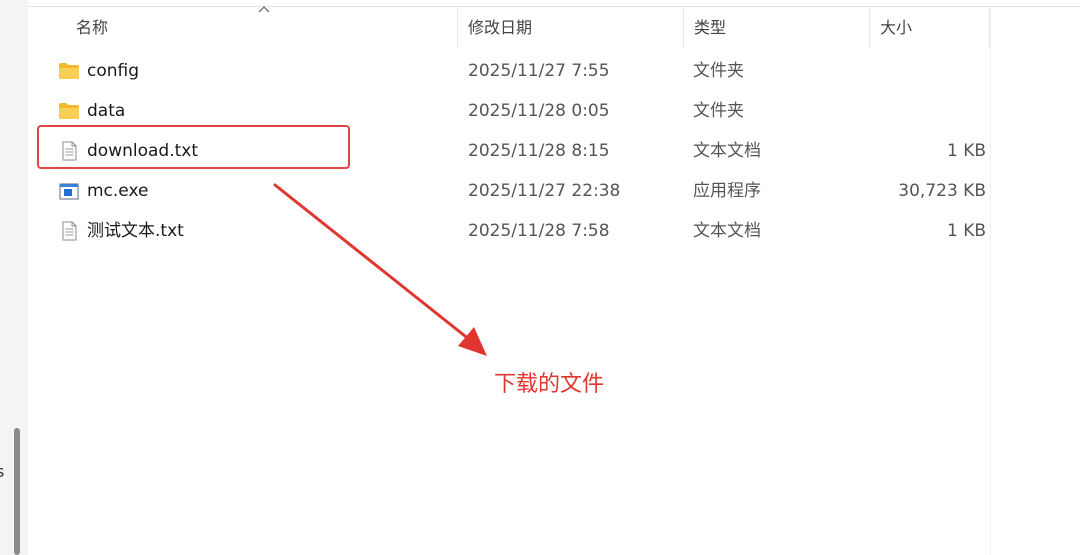  I want to click on exe-file-icon, so click(69, 191).